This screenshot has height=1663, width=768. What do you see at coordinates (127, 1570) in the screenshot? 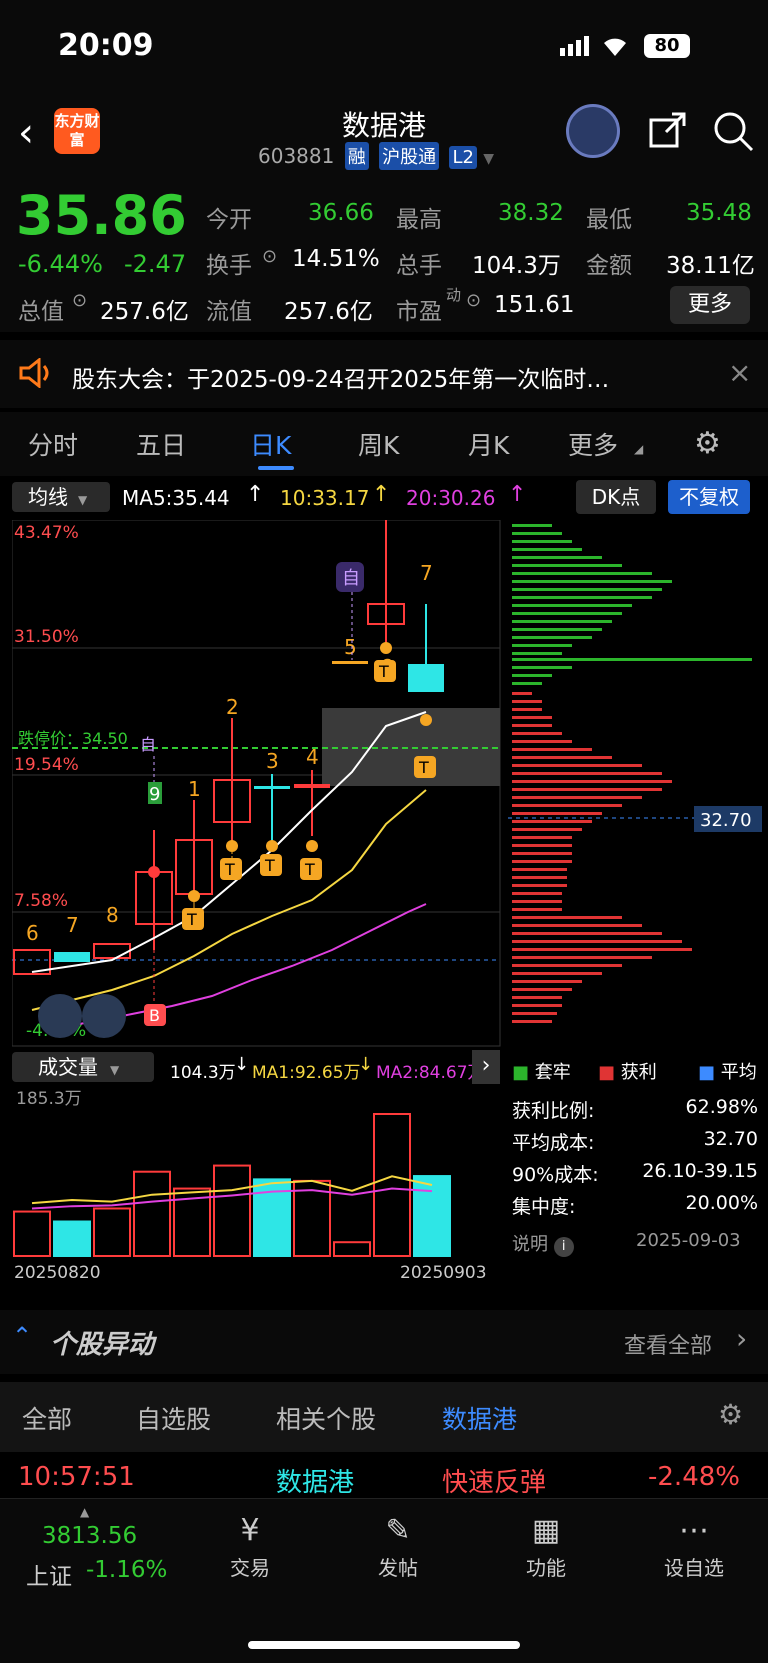
I see `index-pct: -1.16%` at bounding box center [127, 1570].